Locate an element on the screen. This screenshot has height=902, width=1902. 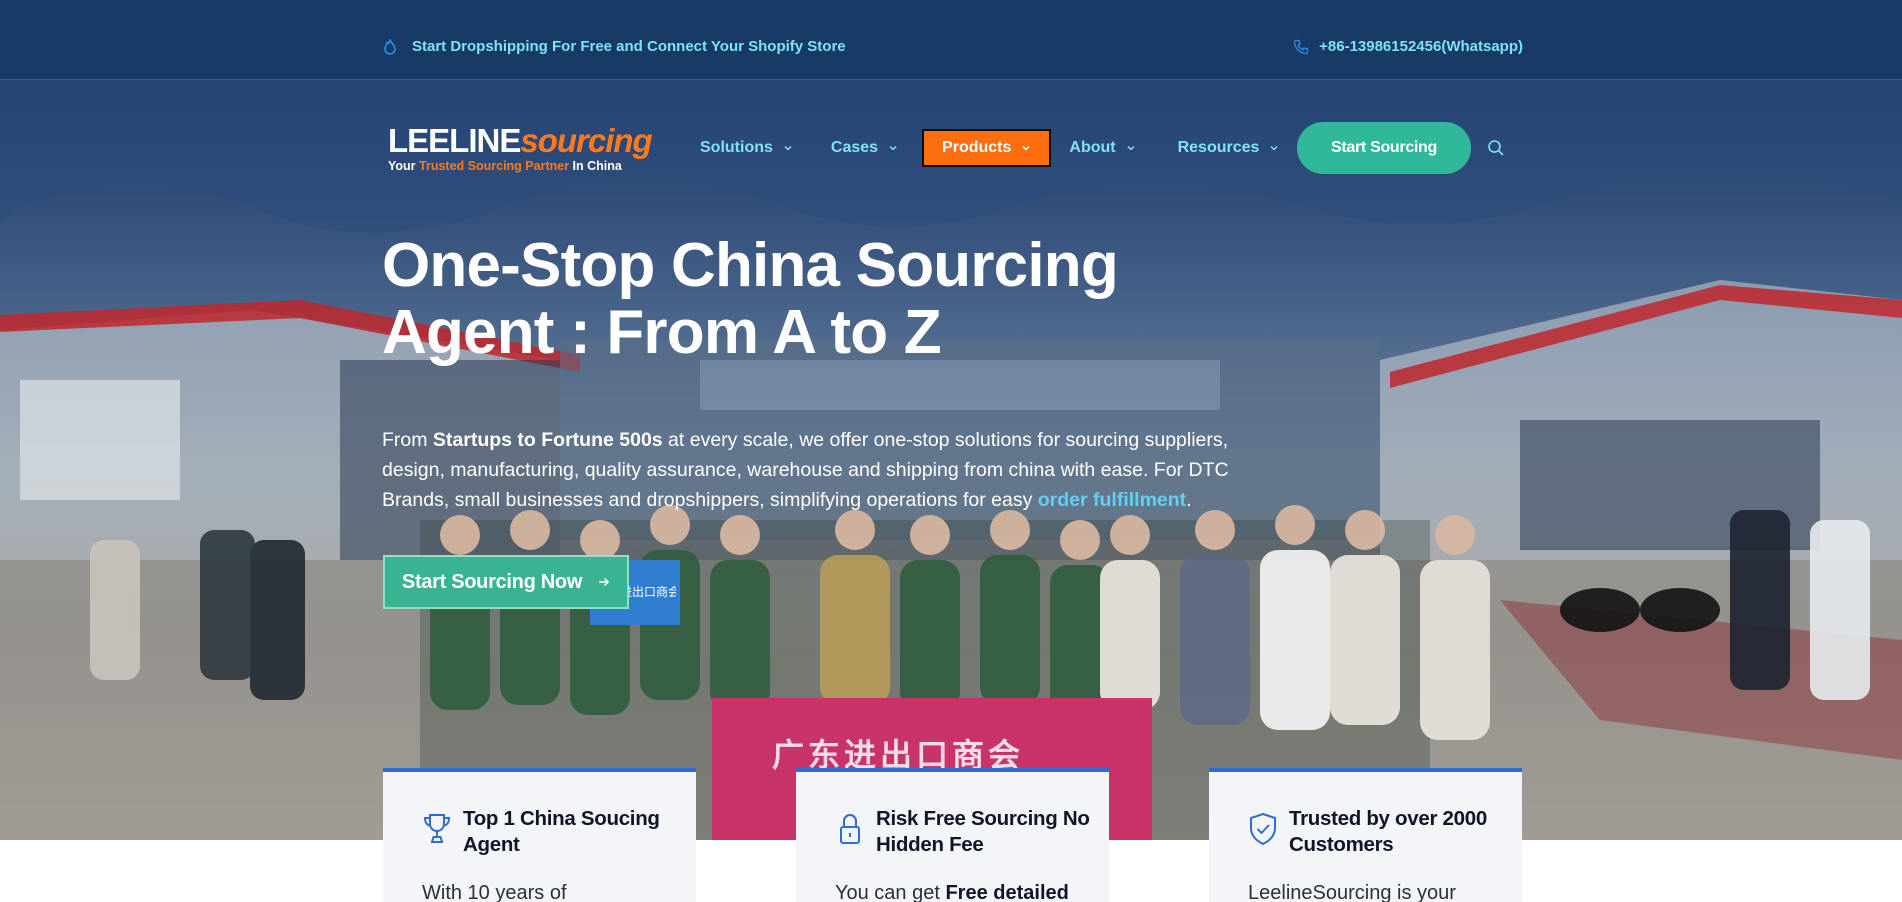
logo-tagline: Your Trusted Sourcing Partner In China is located at coordinates (525, 166).